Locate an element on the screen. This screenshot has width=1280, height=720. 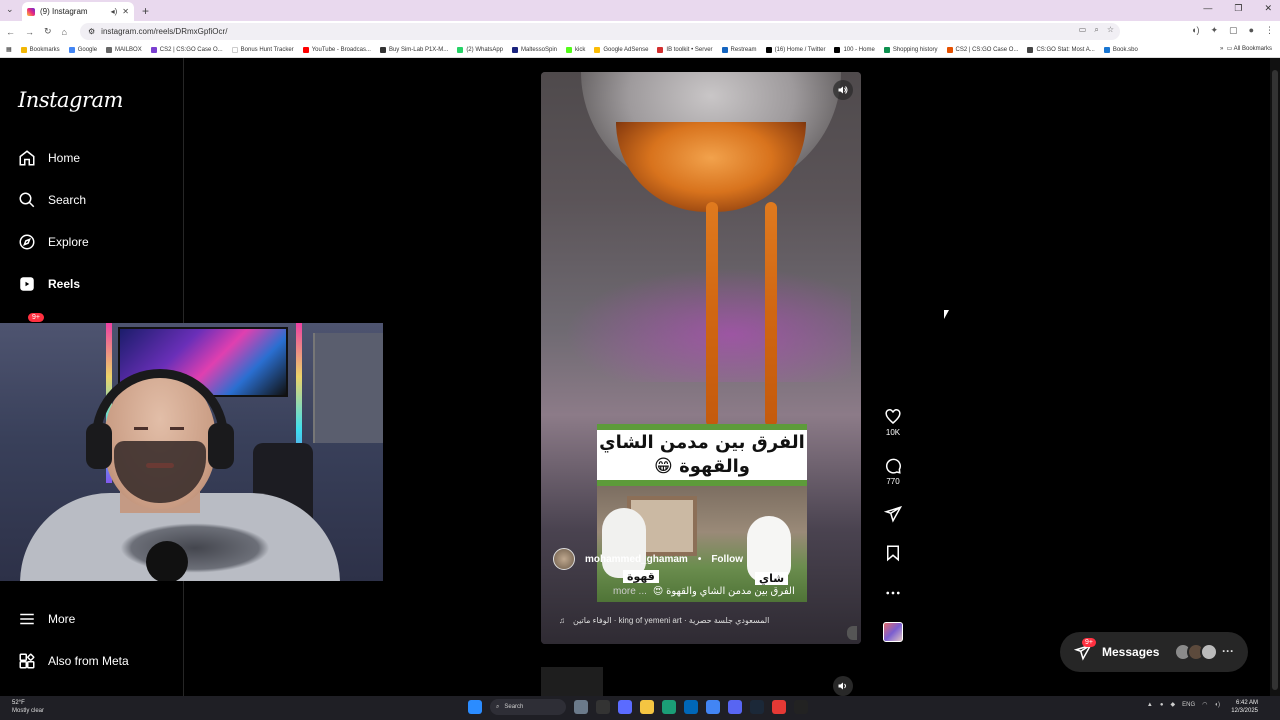
ellipsis-icon is located at coordinates (893, 593).